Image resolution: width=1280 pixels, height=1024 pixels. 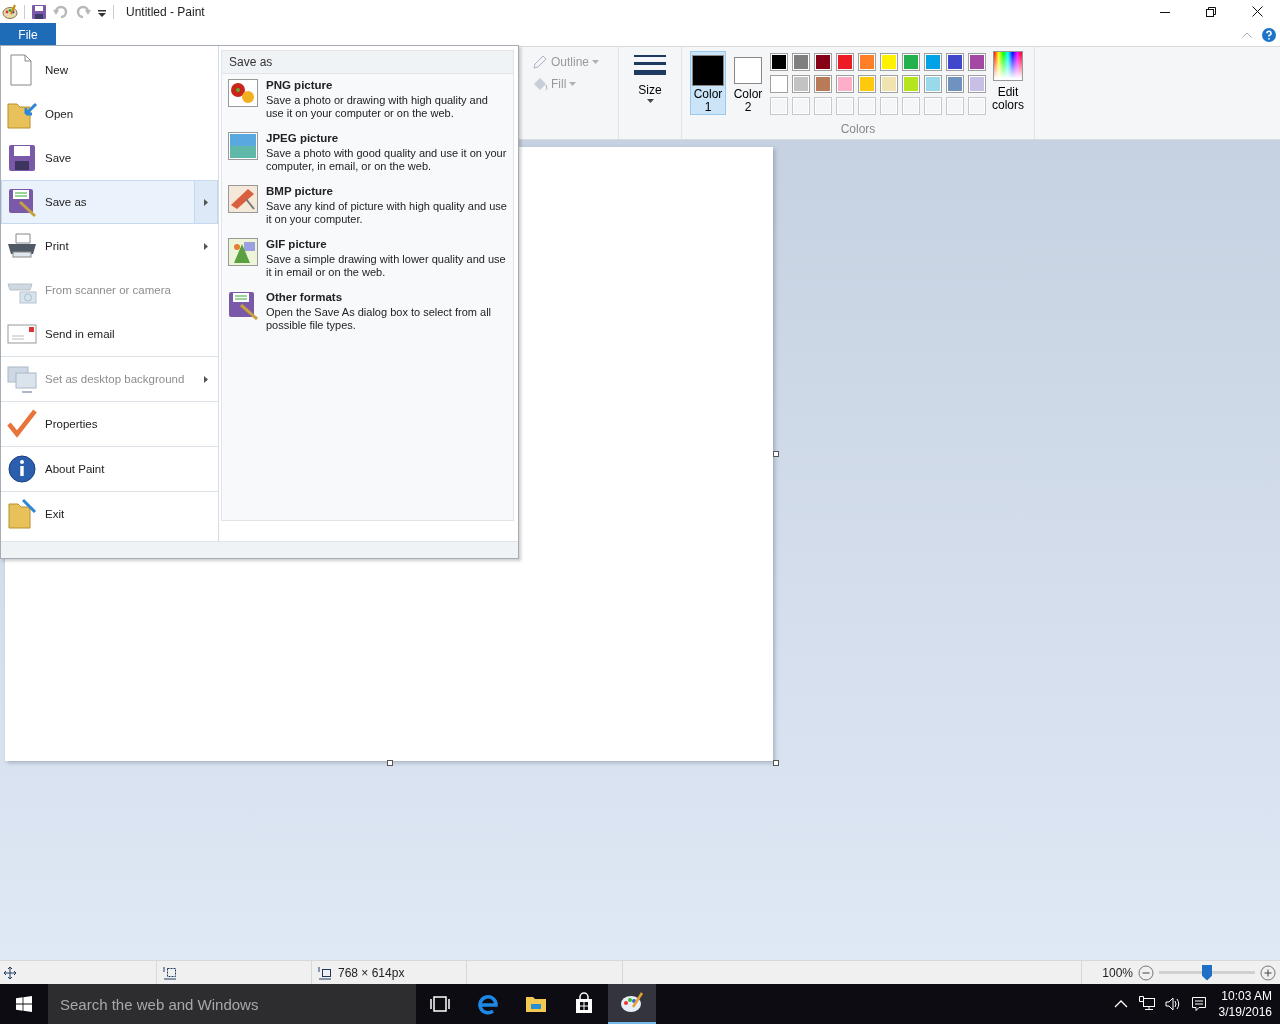 What do you see at coordinates (858, 129) in the screenshot?
I see `group-label: Colors` at bounding box center [858, 129].